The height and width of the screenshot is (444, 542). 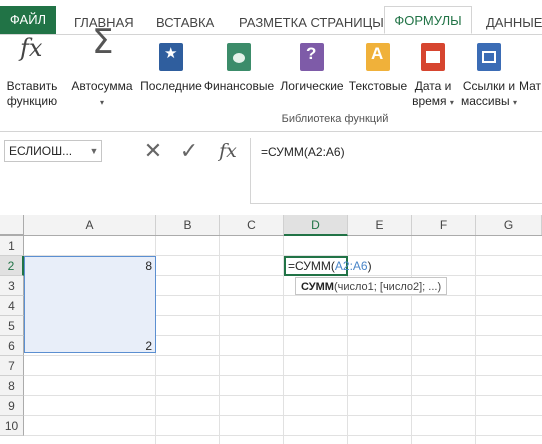 I want to click on tab-insert: ВСТАВКА, so click(x=185, y=23).